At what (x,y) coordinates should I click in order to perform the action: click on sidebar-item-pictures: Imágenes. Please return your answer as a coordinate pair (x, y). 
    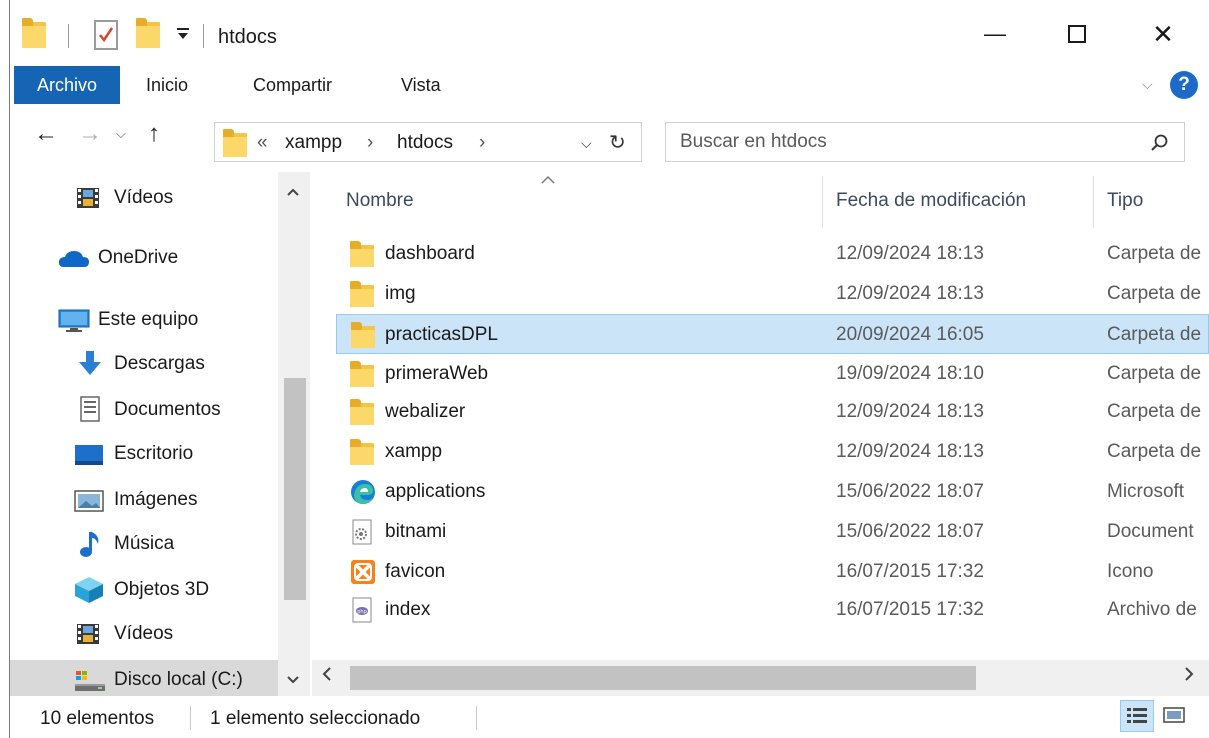
    Looking at the image, I should click on (144, 500).